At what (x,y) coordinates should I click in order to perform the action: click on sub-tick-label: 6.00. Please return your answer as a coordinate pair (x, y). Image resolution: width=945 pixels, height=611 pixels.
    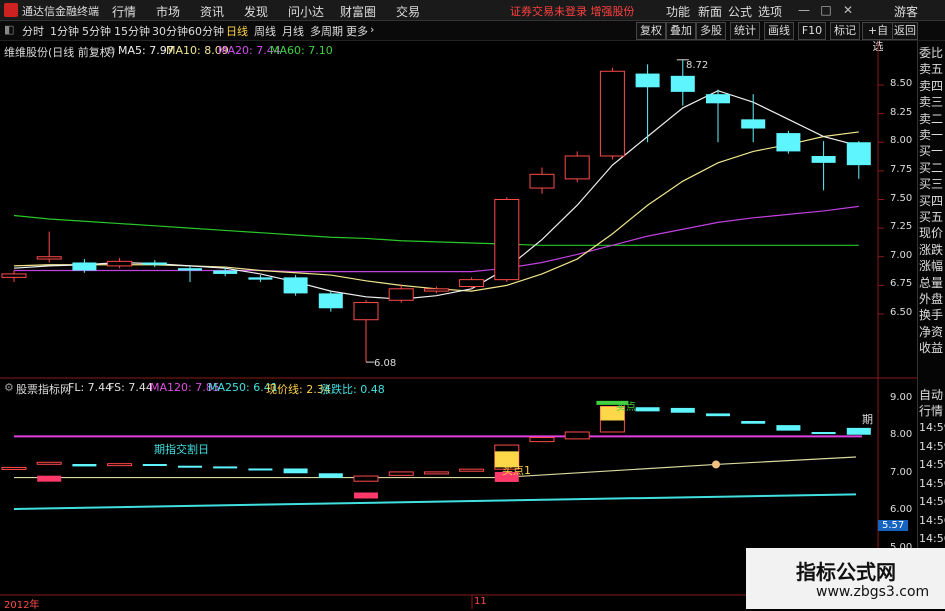
    Looking at the image, I should click on (901, 510).